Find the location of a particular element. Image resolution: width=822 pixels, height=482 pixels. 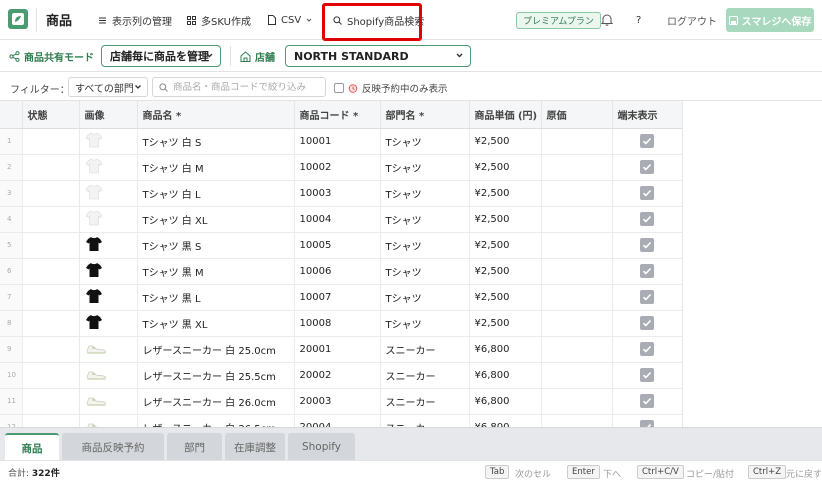

store-select: NORTH STANDARD is located at coordinates (378, 56).